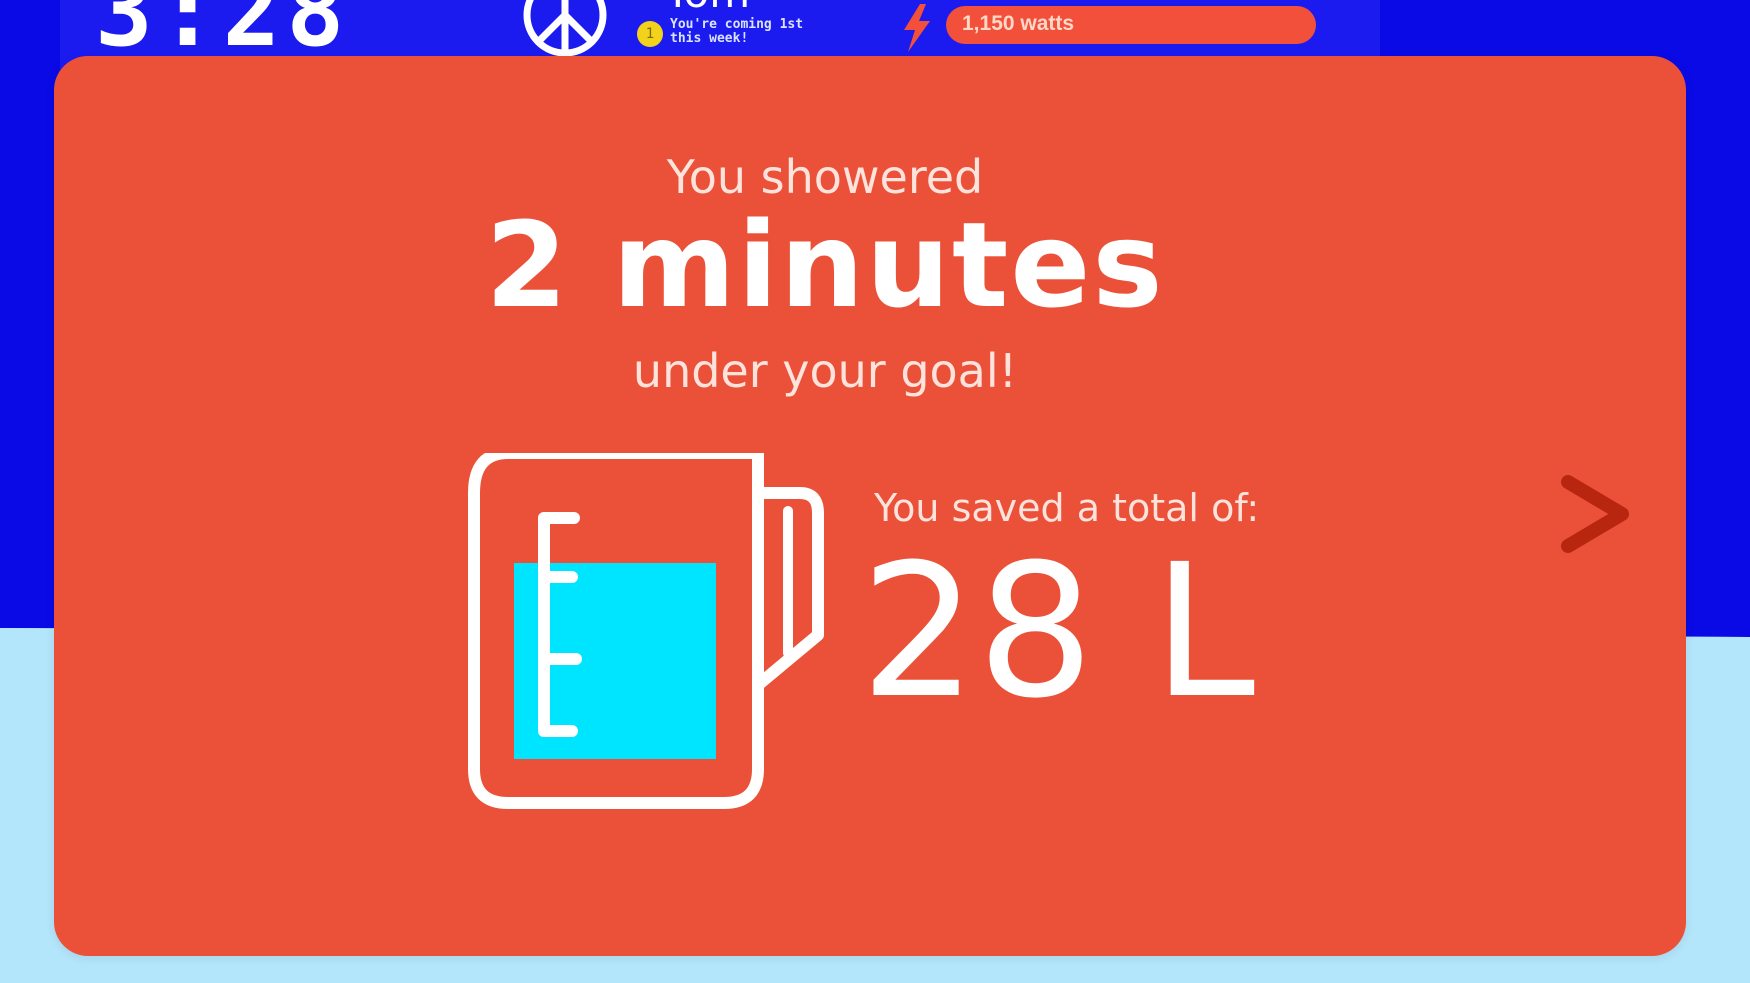 This screenshot has height=983, width=1750. Describe the element at coordinates (1018, 23) in the screenshot. I see `power-usage-value: 1,150 watts` at that location.